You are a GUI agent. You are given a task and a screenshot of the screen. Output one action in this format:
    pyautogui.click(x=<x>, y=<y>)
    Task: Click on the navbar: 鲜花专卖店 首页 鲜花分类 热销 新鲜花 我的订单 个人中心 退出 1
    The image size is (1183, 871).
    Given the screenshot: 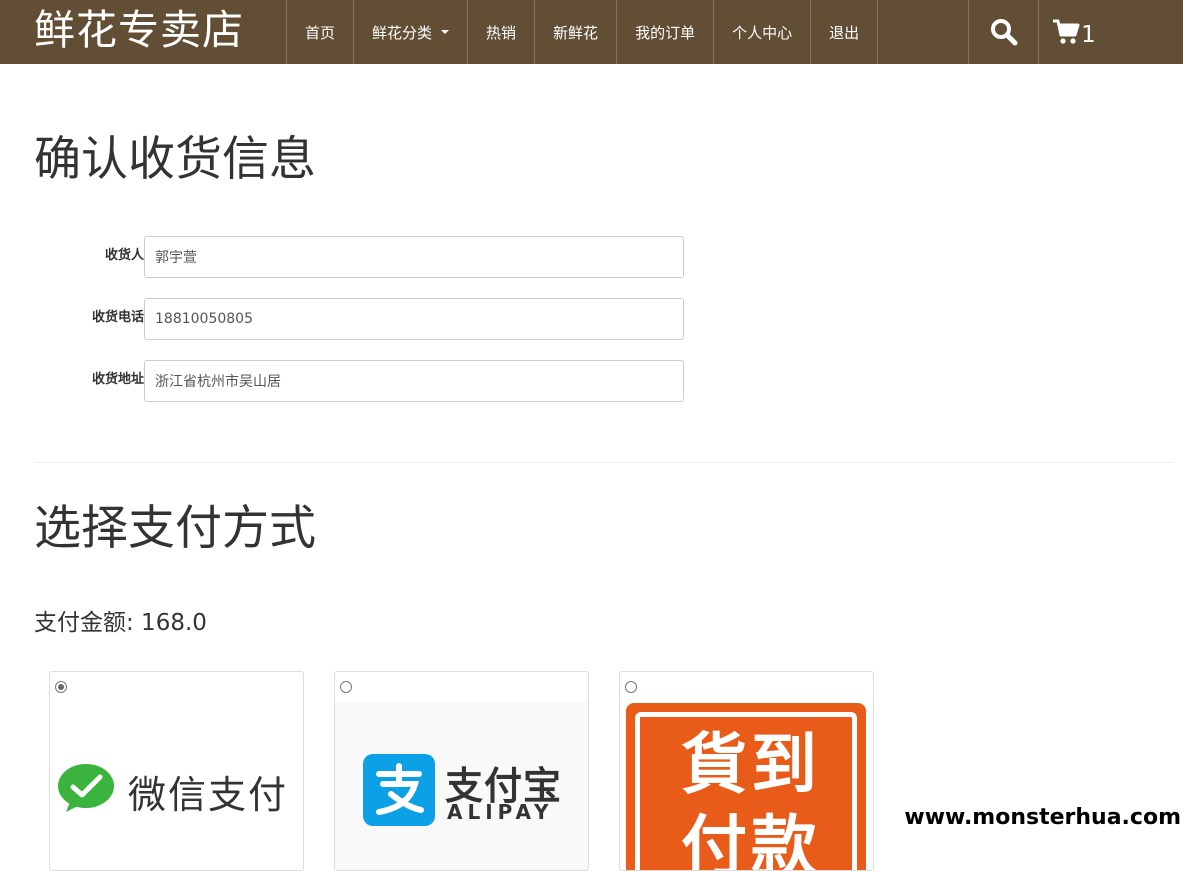 What is the action you would take?
    pyautogui.click(x=591, y=32)
    